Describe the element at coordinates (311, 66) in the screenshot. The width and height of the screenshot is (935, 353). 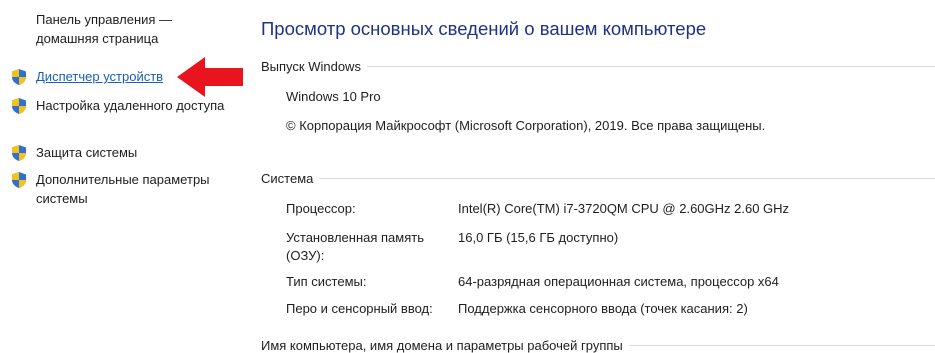
I see `section-title: Выпуск Windows` at that location.